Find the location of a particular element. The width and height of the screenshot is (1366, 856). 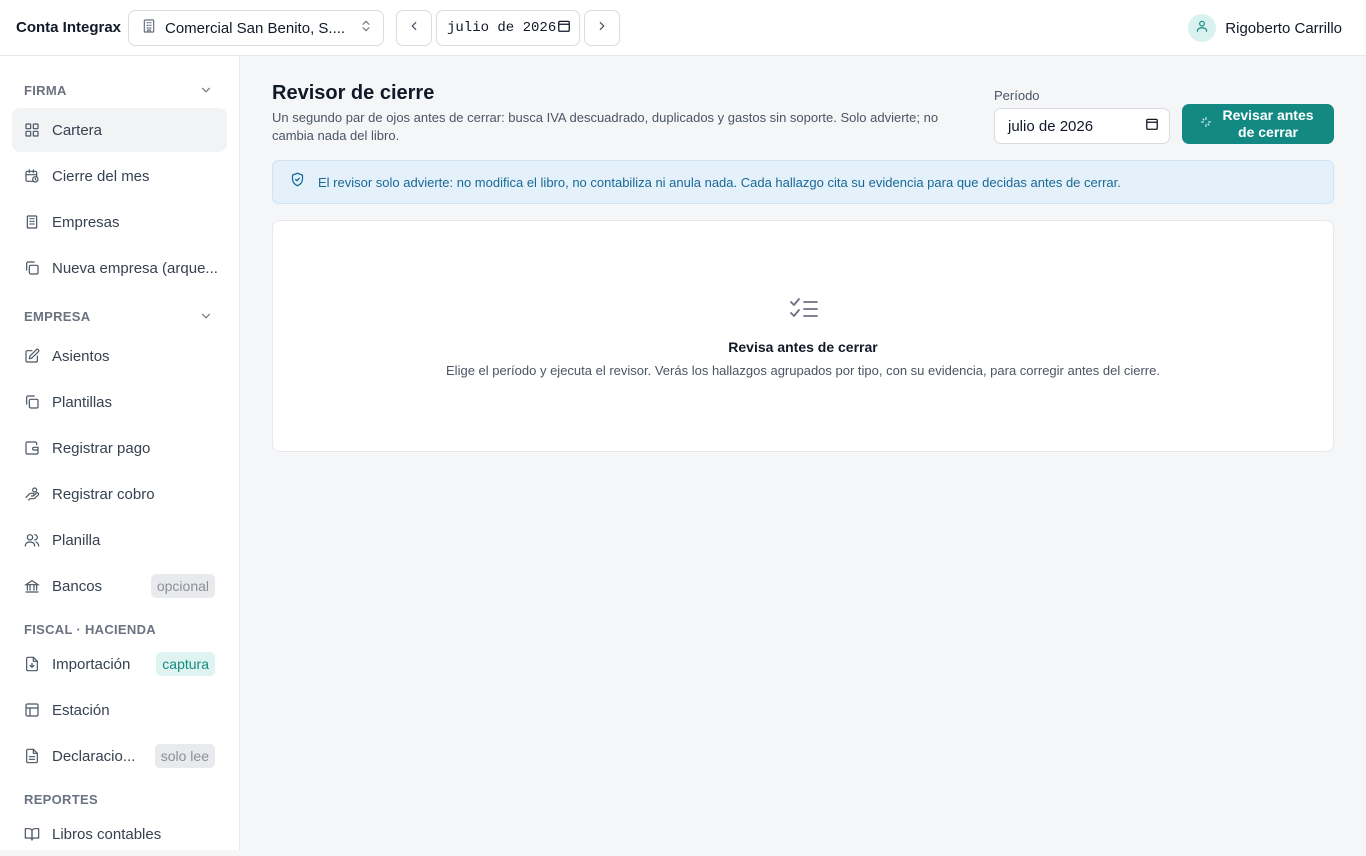

sidebar-item-libros: Libros contables is located at coordinates (119, 834).